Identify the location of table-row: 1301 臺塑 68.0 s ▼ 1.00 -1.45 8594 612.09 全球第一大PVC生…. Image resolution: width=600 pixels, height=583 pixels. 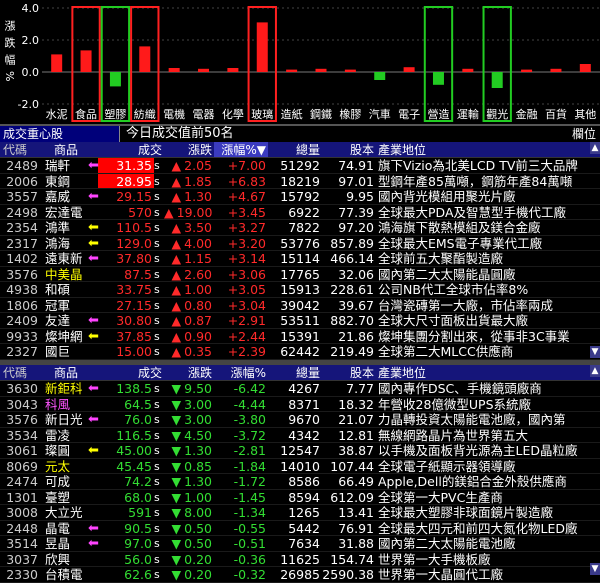
(300, 497).